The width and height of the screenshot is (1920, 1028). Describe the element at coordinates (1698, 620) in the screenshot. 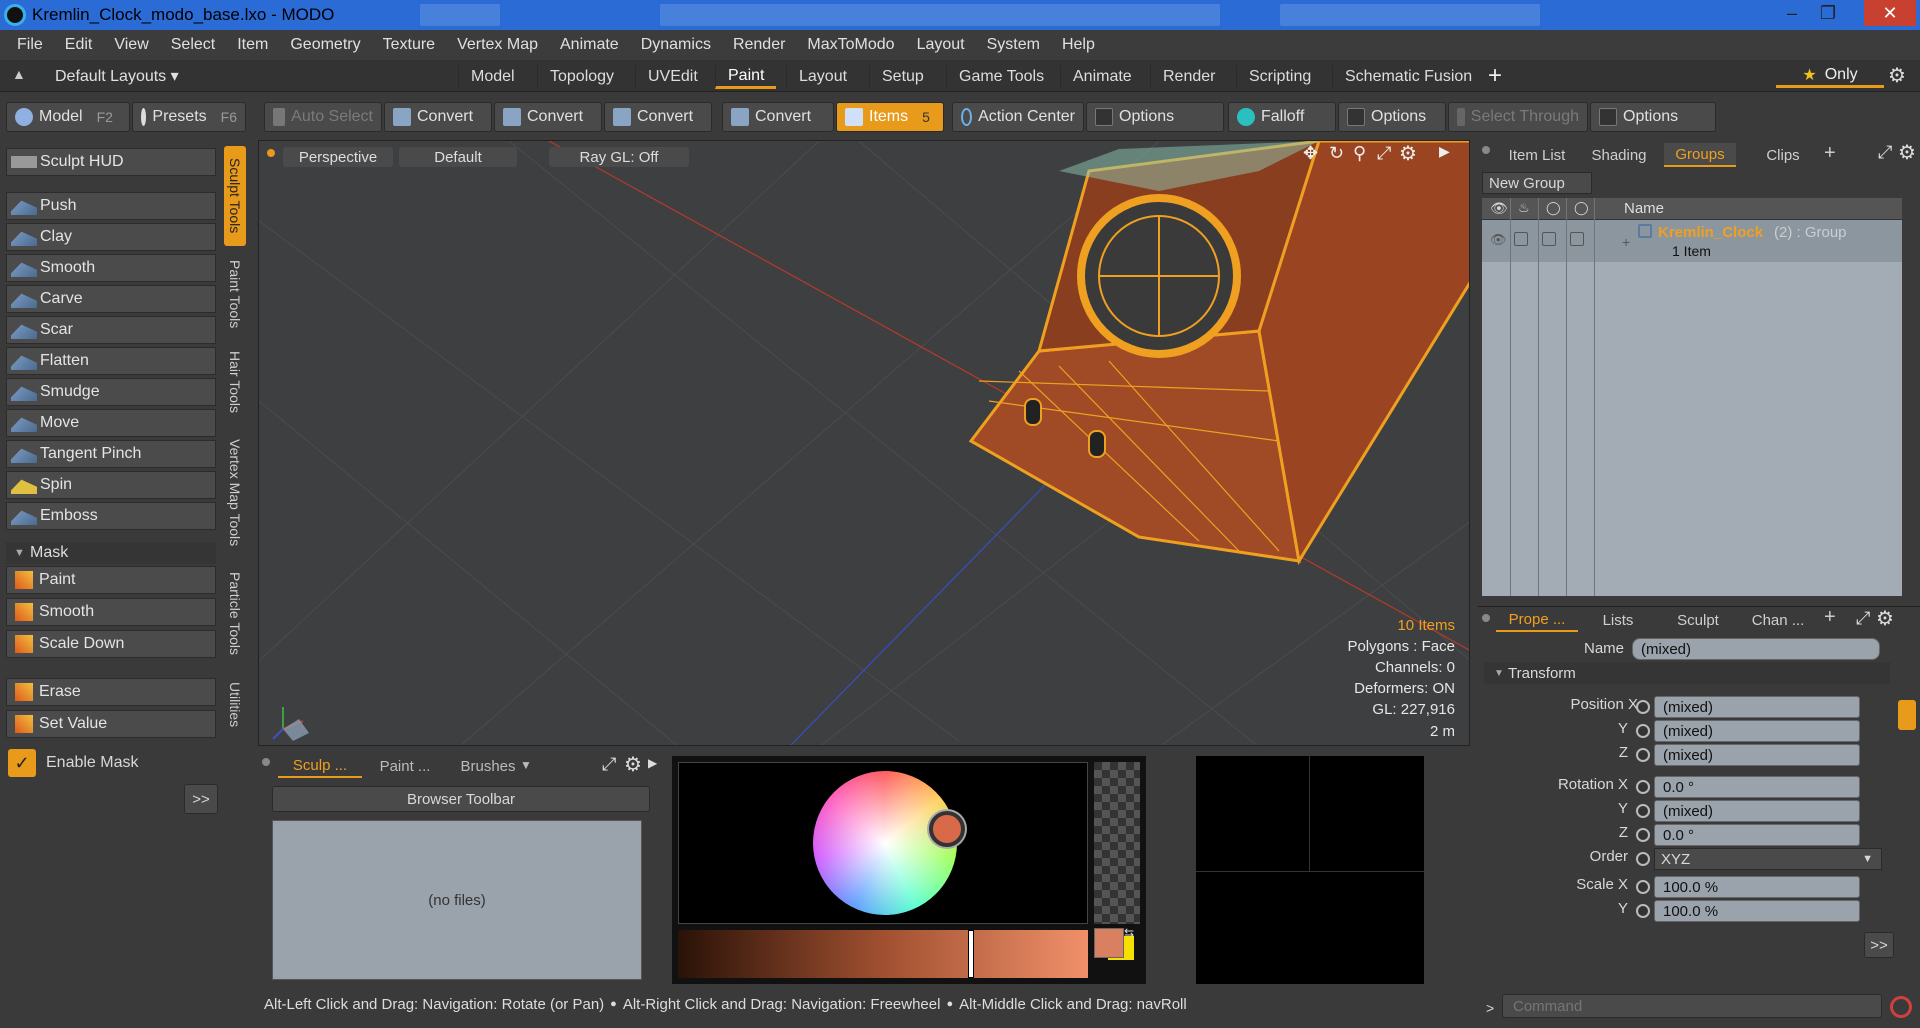

I see `tab-sculpt: Sculpt` at that location.